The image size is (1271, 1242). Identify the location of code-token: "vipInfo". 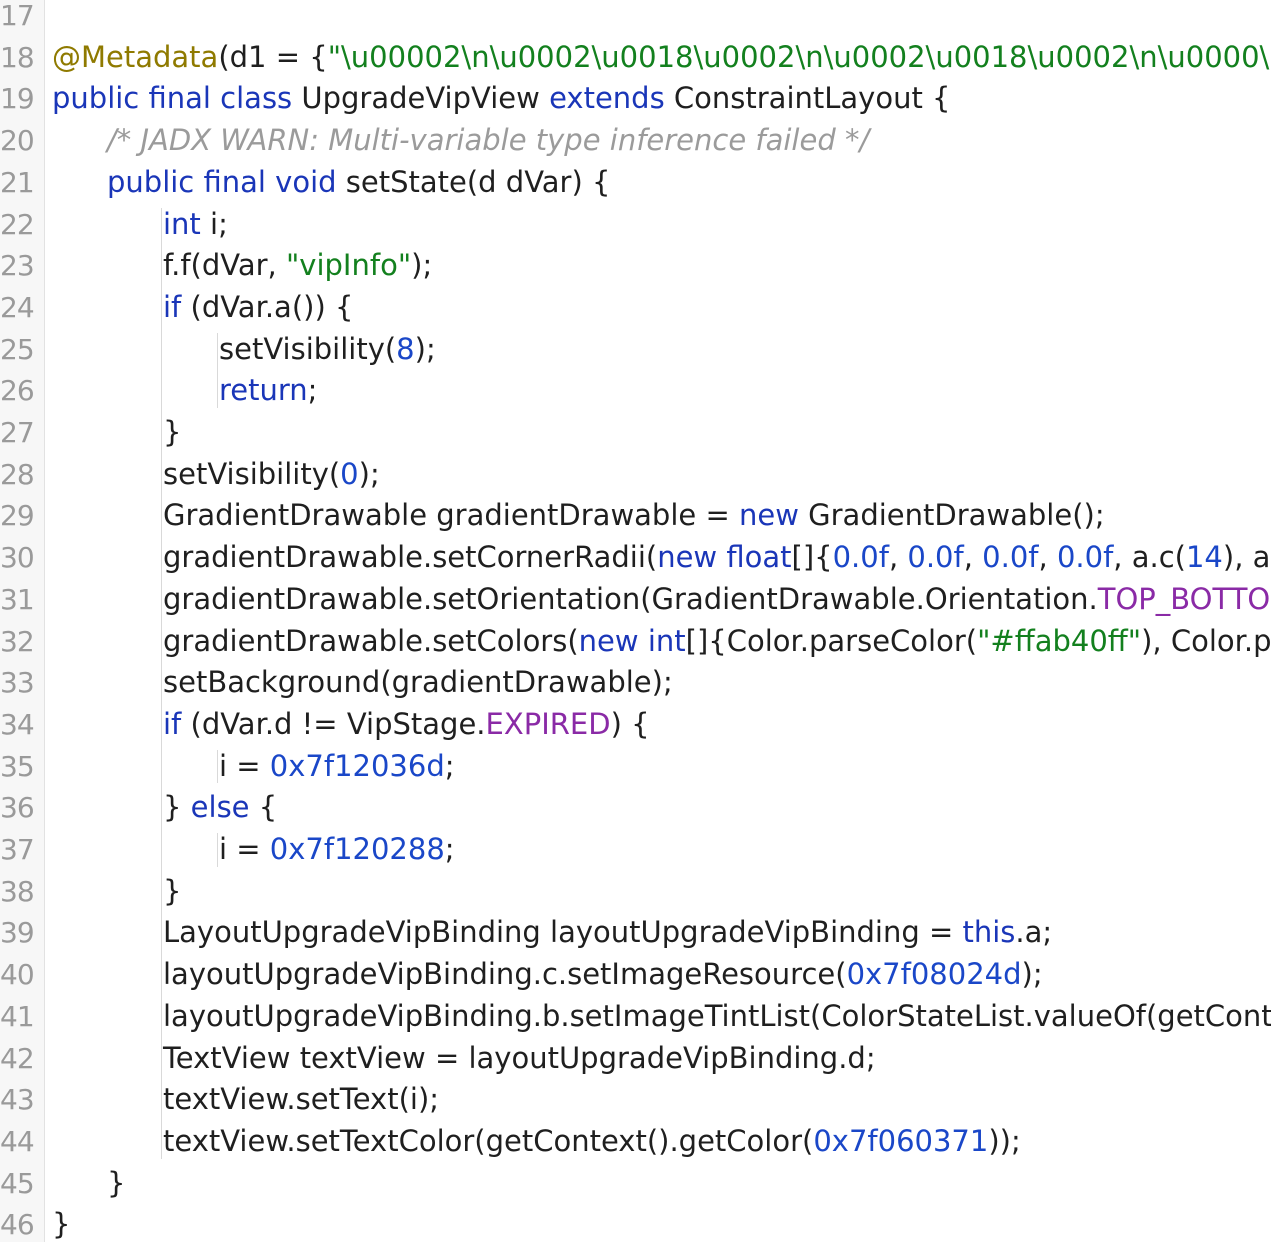
(348, 265).